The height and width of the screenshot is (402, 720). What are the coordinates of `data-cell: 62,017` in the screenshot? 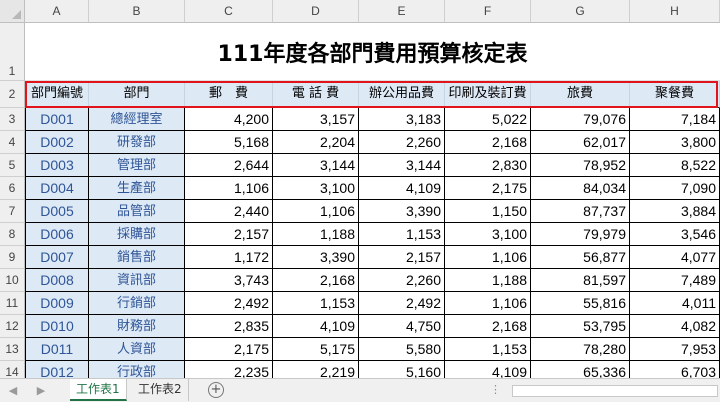 It's located at (580, 142).